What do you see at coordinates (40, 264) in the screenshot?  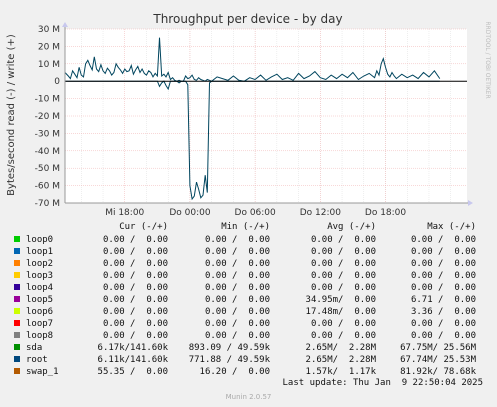 I see `legend-name: loop2` at bounding box center [40, 264].